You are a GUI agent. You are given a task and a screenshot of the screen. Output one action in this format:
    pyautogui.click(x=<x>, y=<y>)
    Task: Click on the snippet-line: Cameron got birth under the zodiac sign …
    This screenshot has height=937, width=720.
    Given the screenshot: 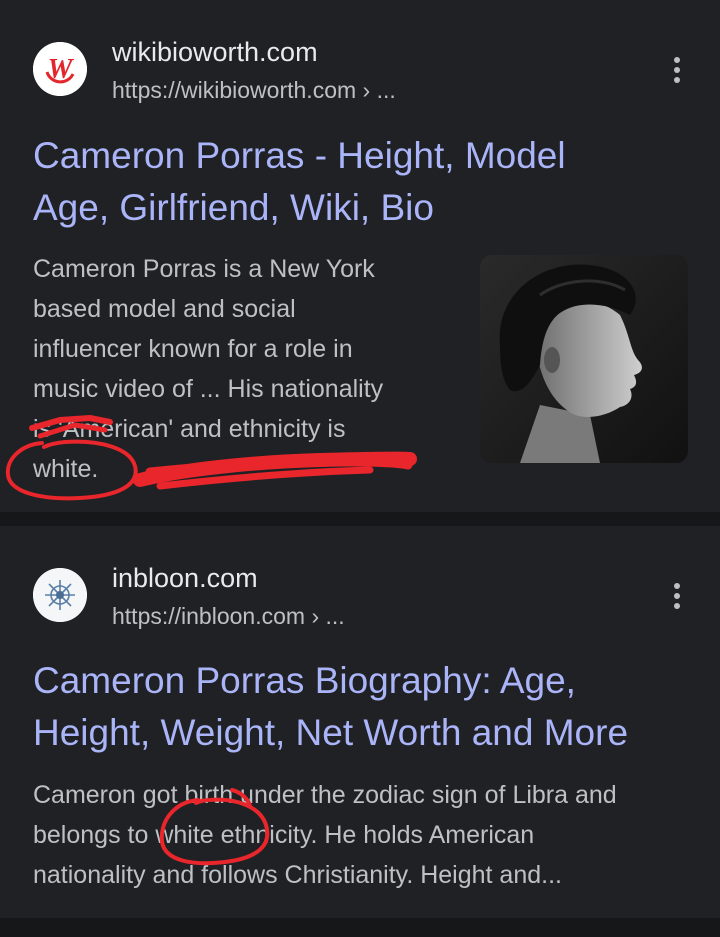 What is the action you would take?
    pyautogui.click(x=325, y=795)
    